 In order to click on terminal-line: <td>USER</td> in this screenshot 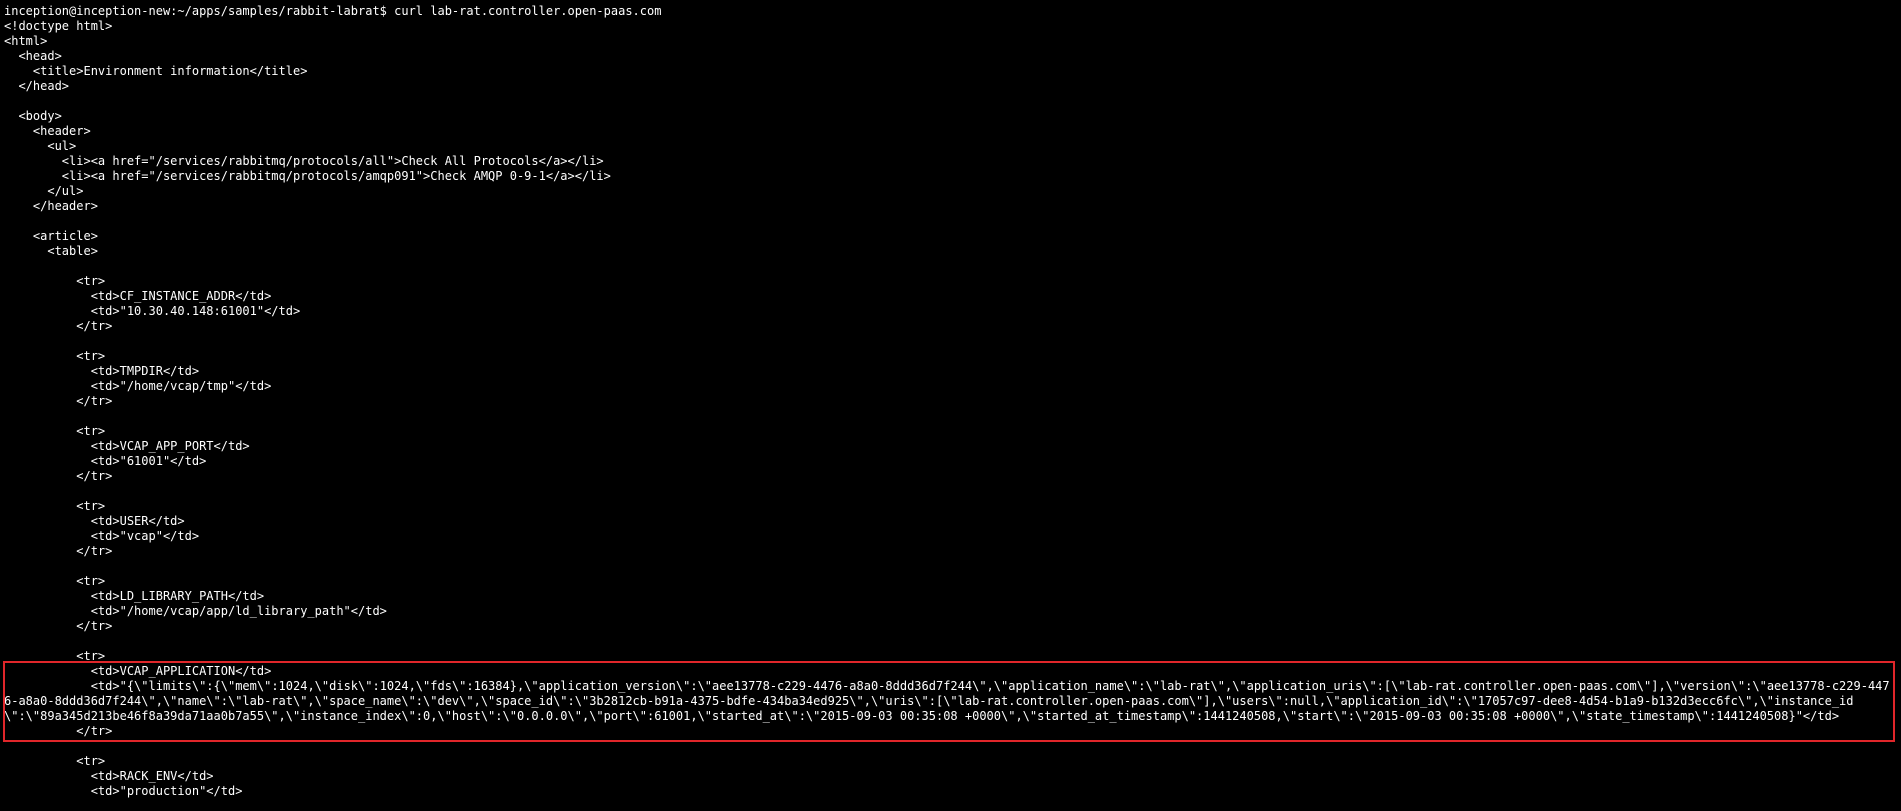, I will do `click(94, 521)`.